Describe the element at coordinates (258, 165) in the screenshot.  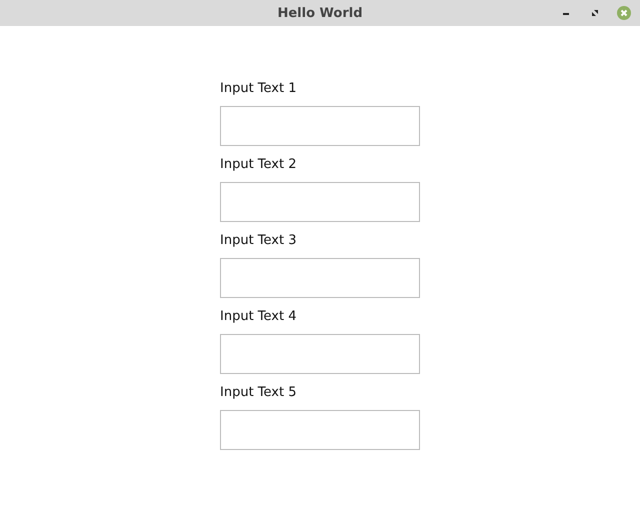
I see `field-label: Input Text 2` at that location.